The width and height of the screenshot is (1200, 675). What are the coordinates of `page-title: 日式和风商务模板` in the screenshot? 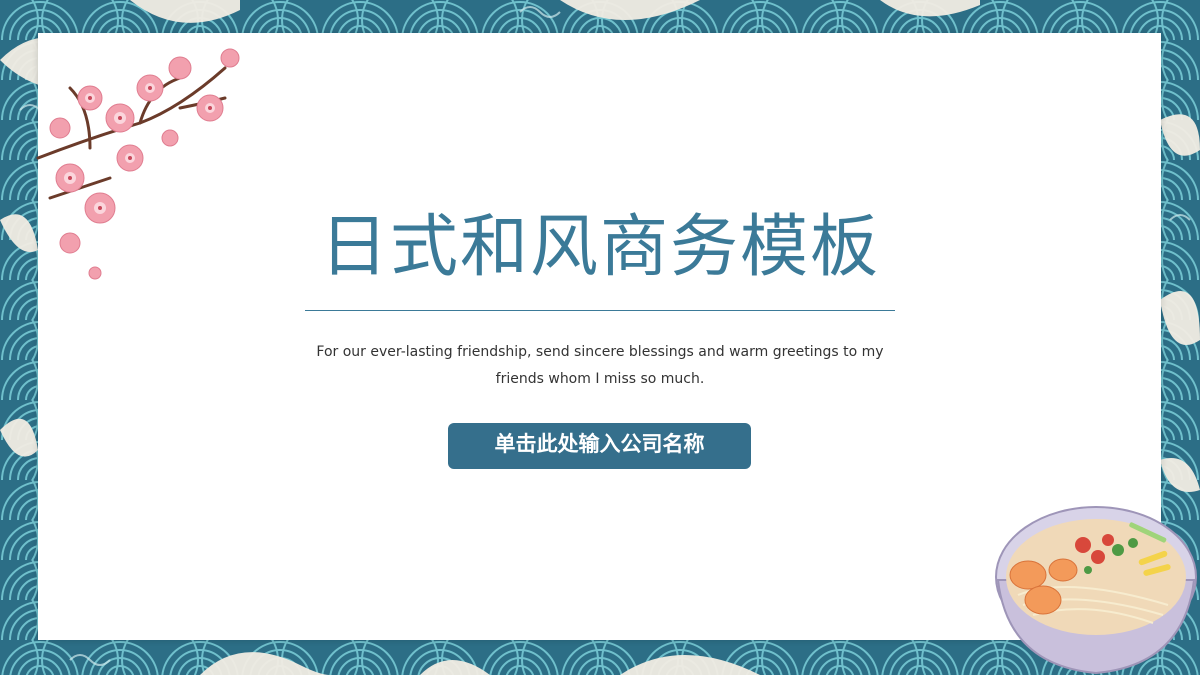 It's located at (599, 247).